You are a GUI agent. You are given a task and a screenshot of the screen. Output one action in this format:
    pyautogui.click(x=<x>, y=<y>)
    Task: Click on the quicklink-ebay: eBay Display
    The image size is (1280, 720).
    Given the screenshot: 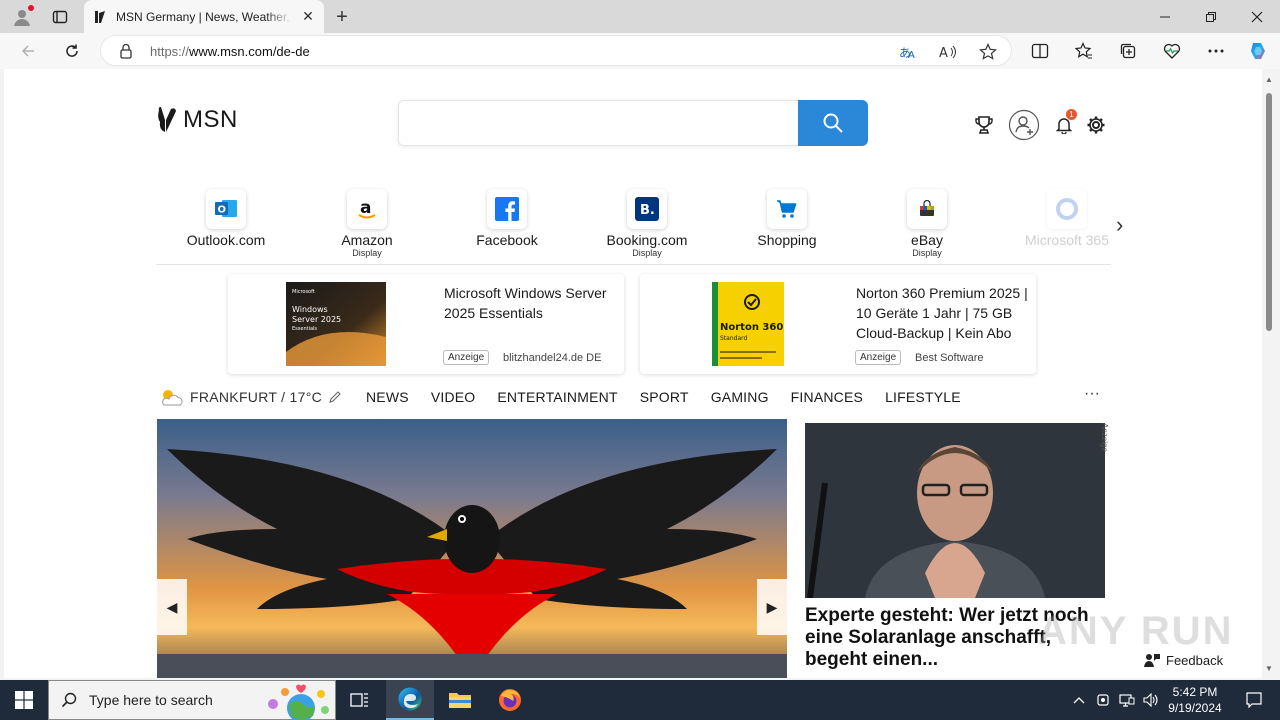 What is the action you would take?
    pyautogui.click(x=927, y=223)
    